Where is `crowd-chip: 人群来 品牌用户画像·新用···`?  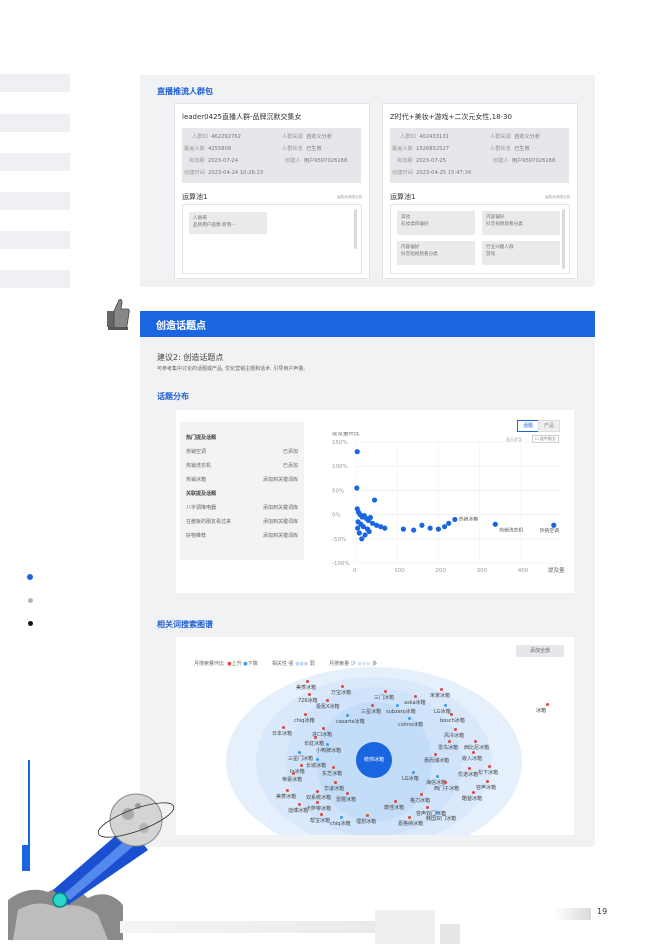 crowd-chip: 人群来 品牌用户画像·新用··· is located at coordinates (228, 223).